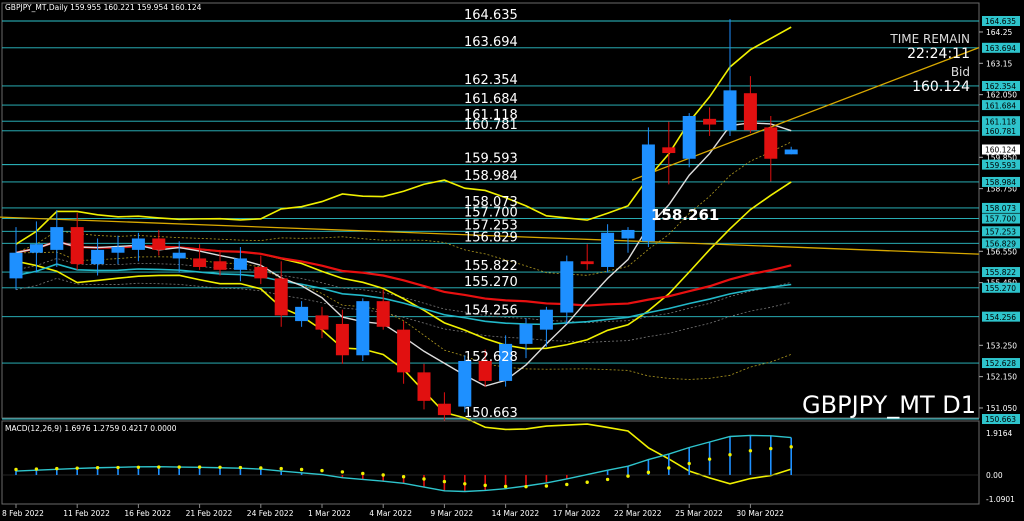 The height and width of the screenshot is (521, 1024). Describe the element at coordinates (1000, 317) in the screenshot. I see `price-tag-label: 154.256` at that location.